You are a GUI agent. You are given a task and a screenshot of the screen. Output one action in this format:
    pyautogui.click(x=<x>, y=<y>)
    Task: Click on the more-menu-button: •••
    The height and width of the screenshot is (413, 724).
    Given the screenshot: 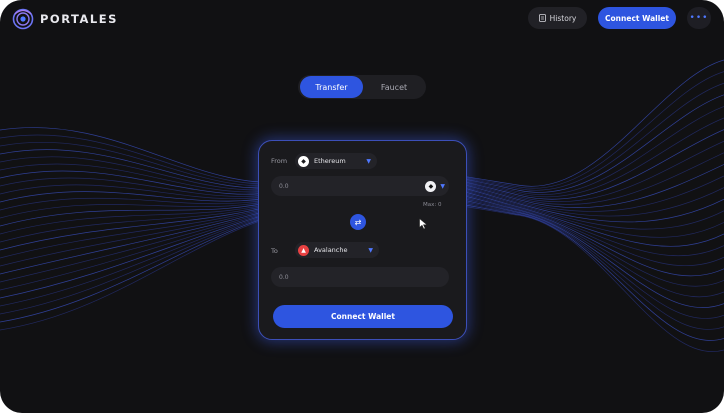 What is the action you would take?
    pyautogui.click(x=699, y=18)
    